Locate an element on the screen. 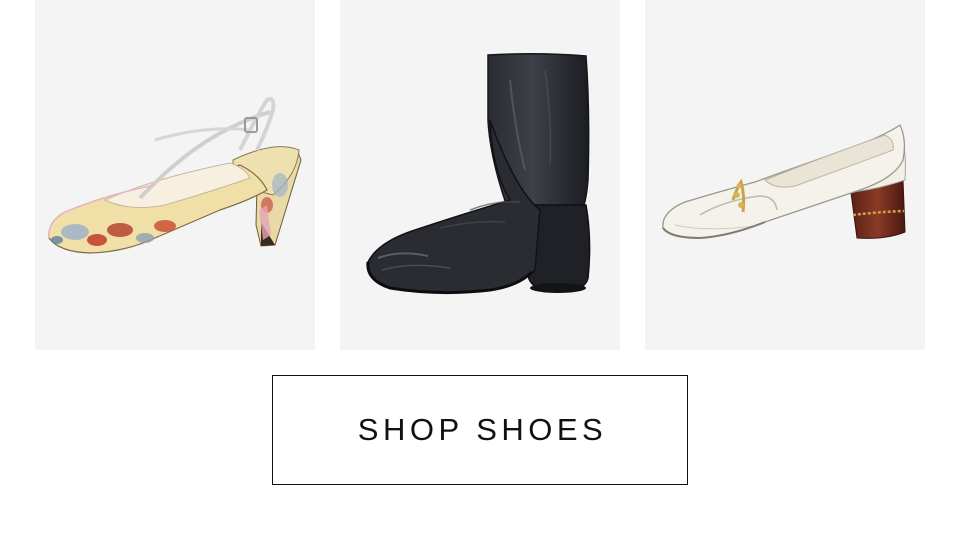 The height and width of the screenshot is (550, 960). shop-shoes-button: SHOP SHOES is located at coordinates (480, 430).